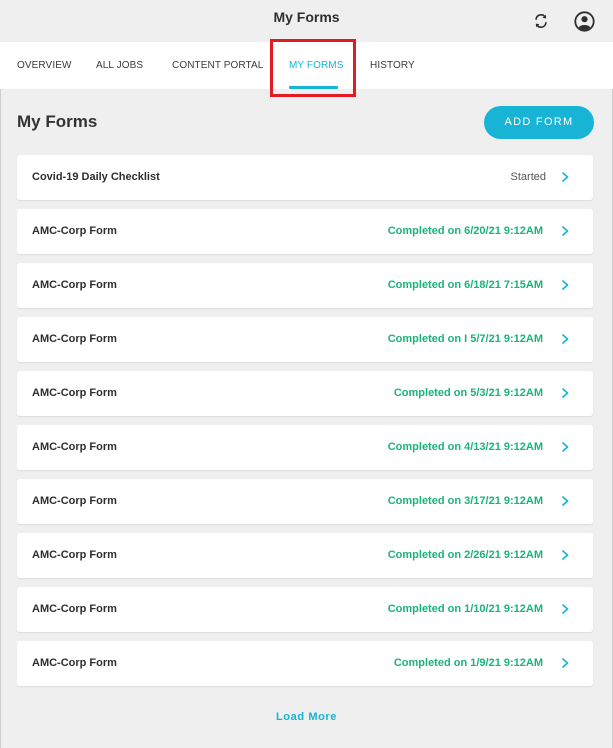 The image size is (613, 748). I want to click on form-status: Completed on I 5/7/21 9:12AM, so click(465, 339).